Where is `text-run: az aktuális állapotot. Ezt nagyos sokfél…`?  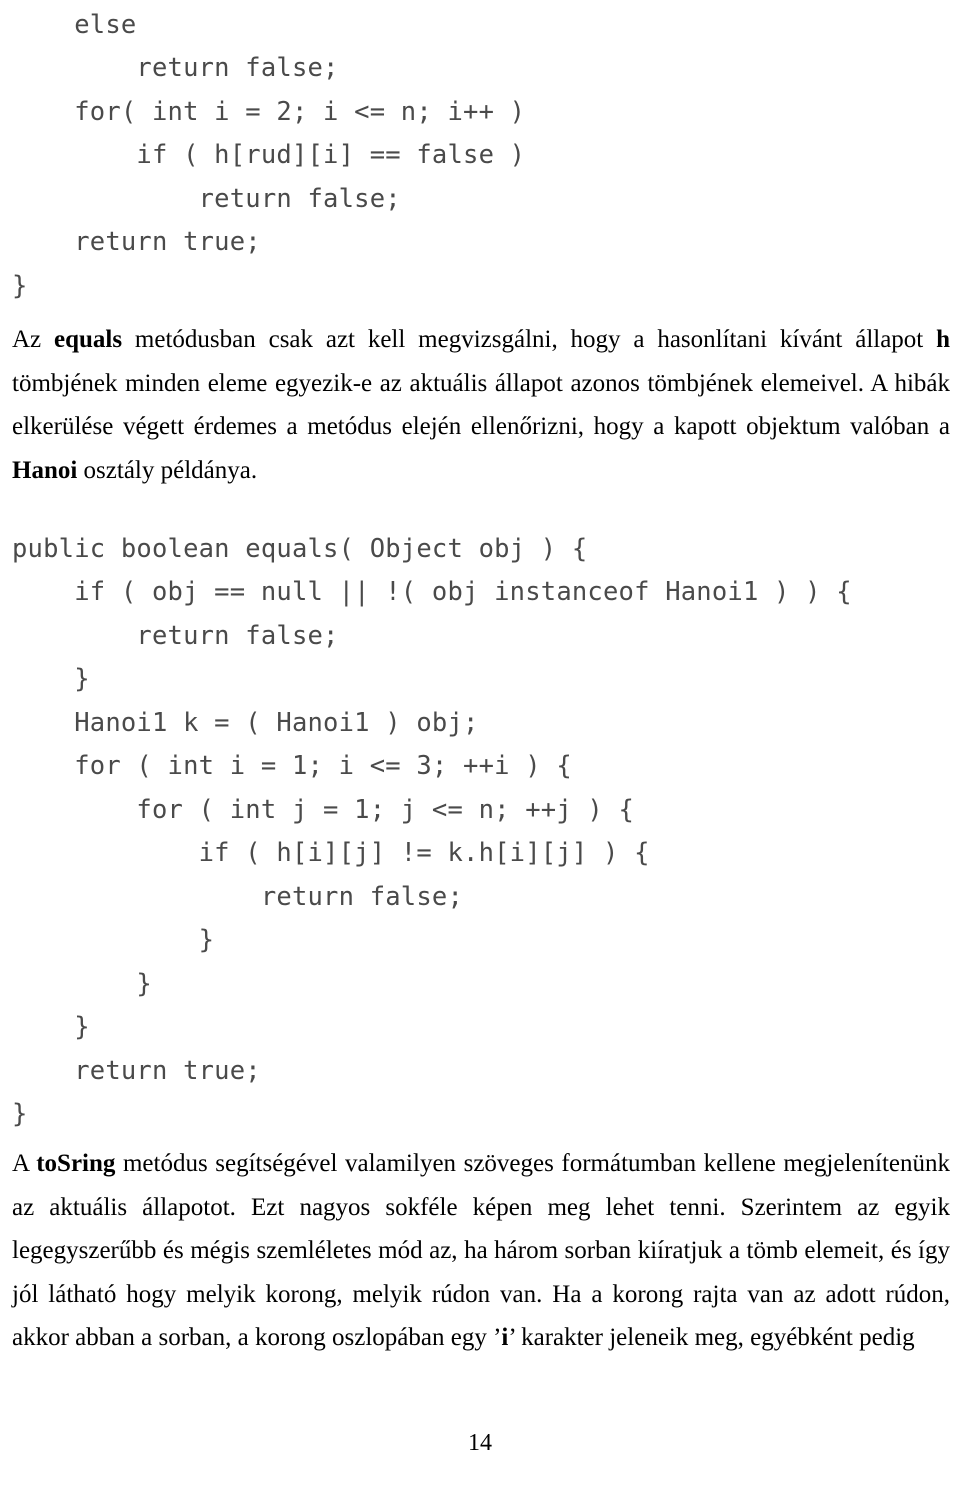 text-run: az aktuális állapotot. Ezt nagyos sokfél… is located at coordinates (481, 1207).